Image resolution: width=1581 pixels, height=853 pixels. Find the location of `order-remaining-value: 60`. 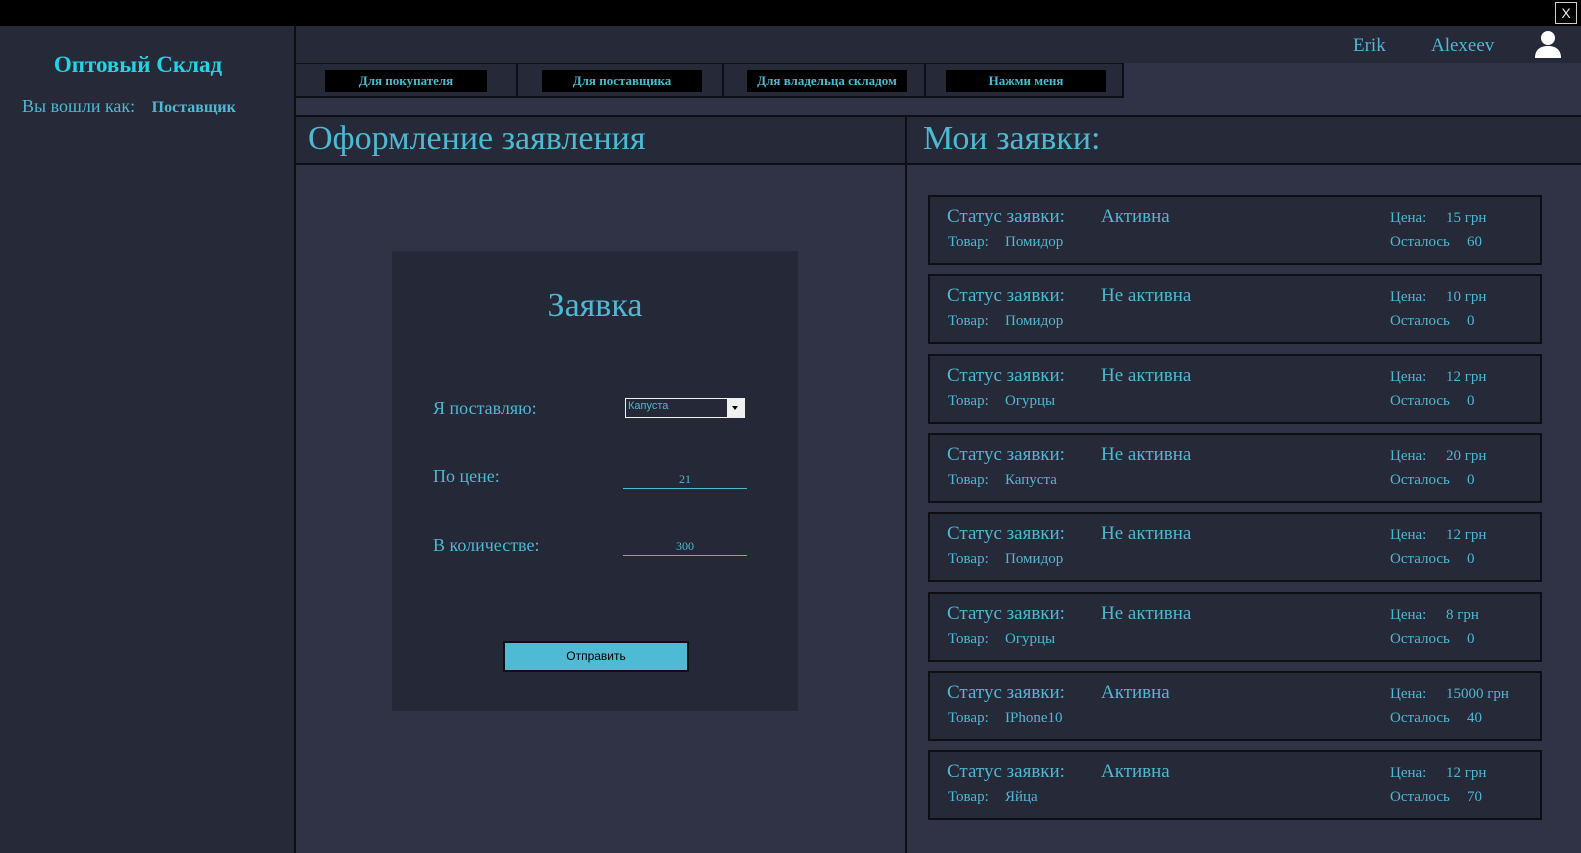

order-remaining-value: 60 is located at coordinates (1474, 242).